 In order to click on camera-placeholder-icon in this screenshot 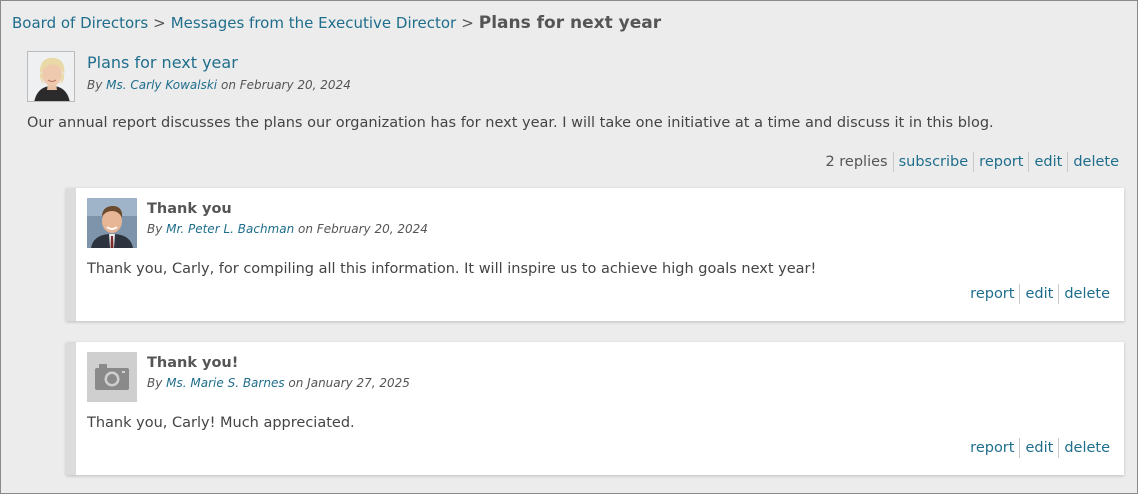, I will do `click(112, 377)`.